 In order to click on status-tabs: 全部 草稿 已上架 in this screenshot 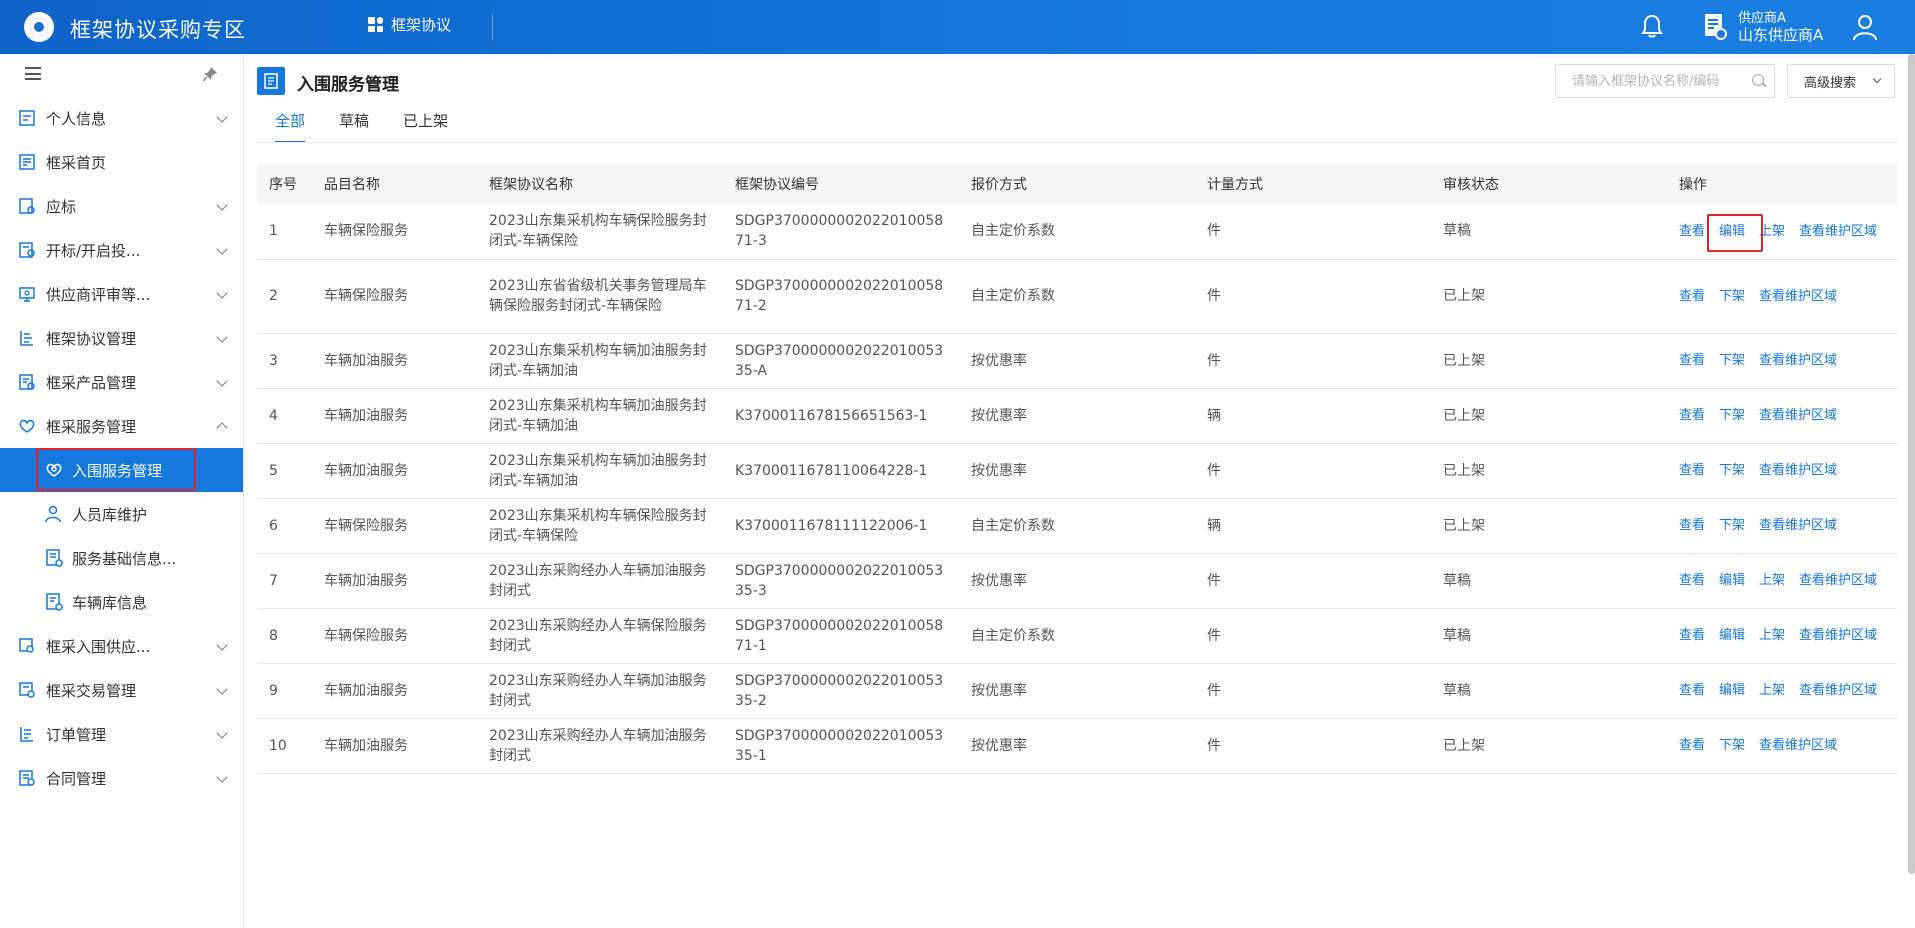, I will do `click(361, 126)`.